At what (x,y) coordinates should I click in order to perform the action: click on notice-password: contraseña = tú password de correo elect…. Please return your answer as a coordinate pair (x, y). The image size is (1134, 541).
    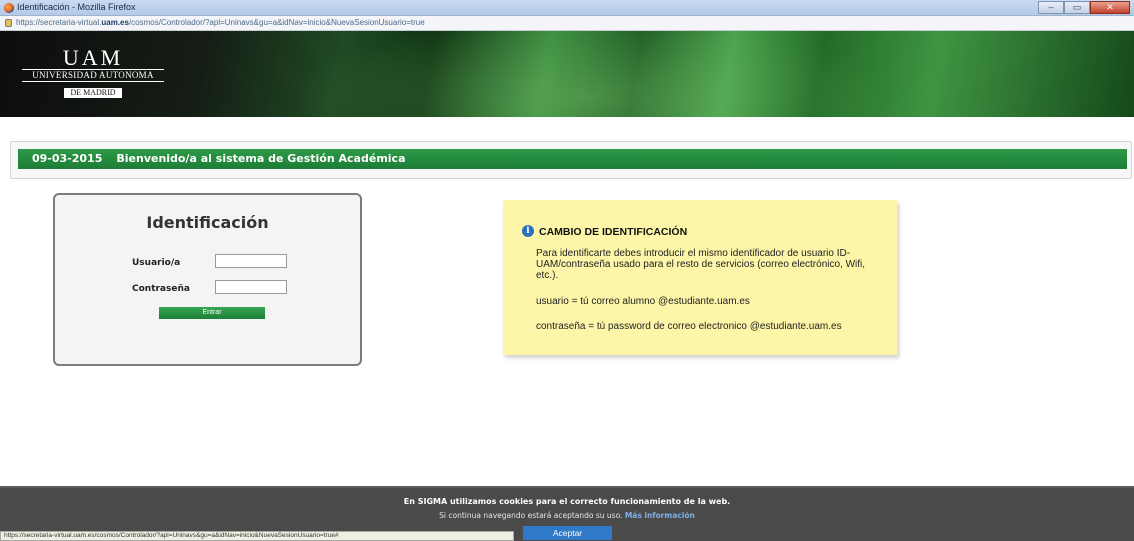
    Looking at the image, I should click on (689, 326).